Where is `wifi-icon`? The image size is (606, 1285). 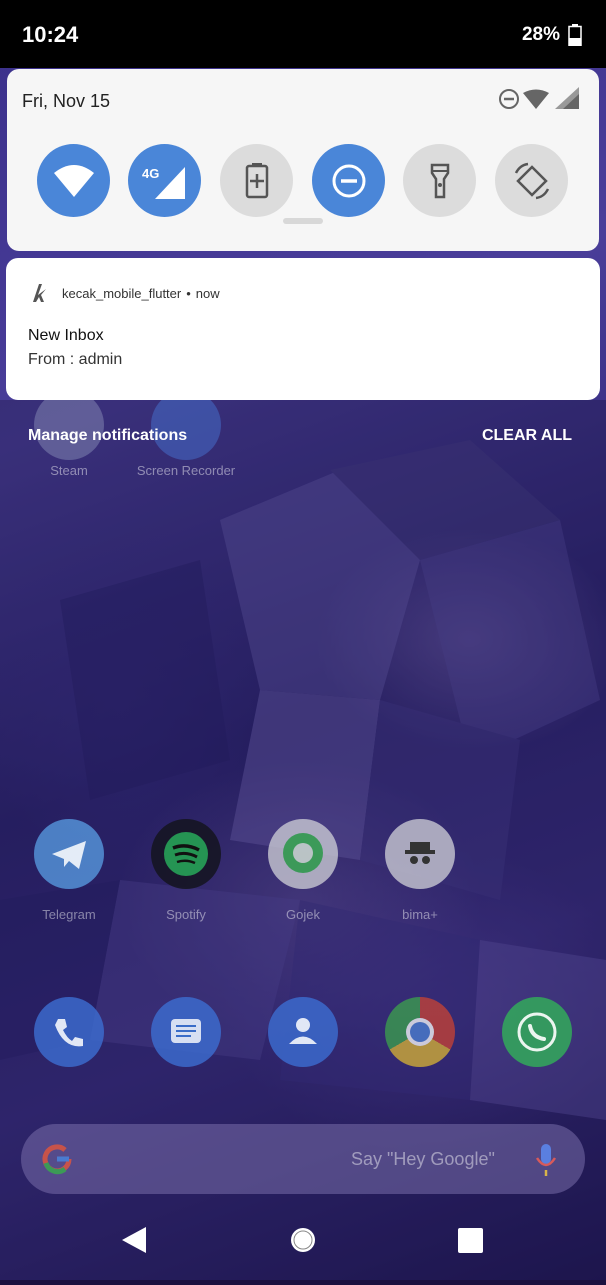
wifi-icon is located at coordinates (73, 180).